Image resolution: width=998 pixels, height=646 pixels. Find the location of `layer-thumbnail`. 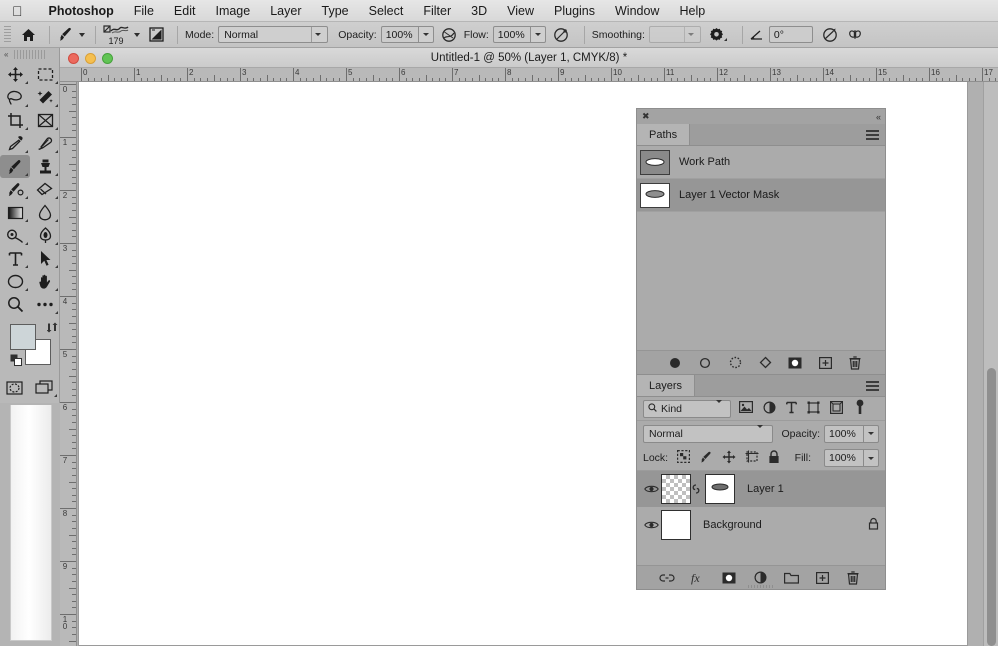

layer-thumbnail is located at coordinates (676, 489).